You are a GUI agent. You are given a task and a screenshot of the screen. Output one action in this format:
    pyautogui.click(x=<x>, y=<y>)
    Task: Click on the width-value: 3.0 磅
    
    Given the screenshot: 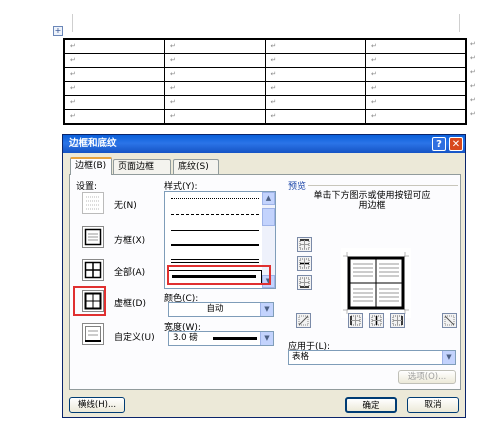 What is the action you would take?
    pyautogui.click(x=185, y=338)
    